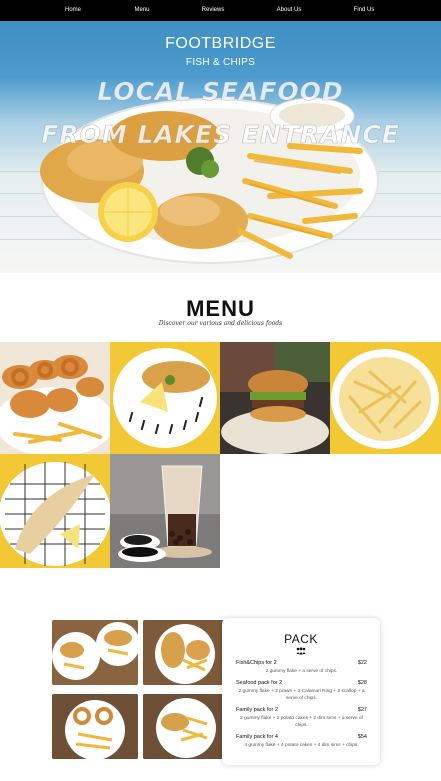 Image resolution: width=441 pixels, height=781 pixels. Describe the element at coordinates (257, 710) in the screenshot. I see `pack-item-name: Family pack for 2` at that location.